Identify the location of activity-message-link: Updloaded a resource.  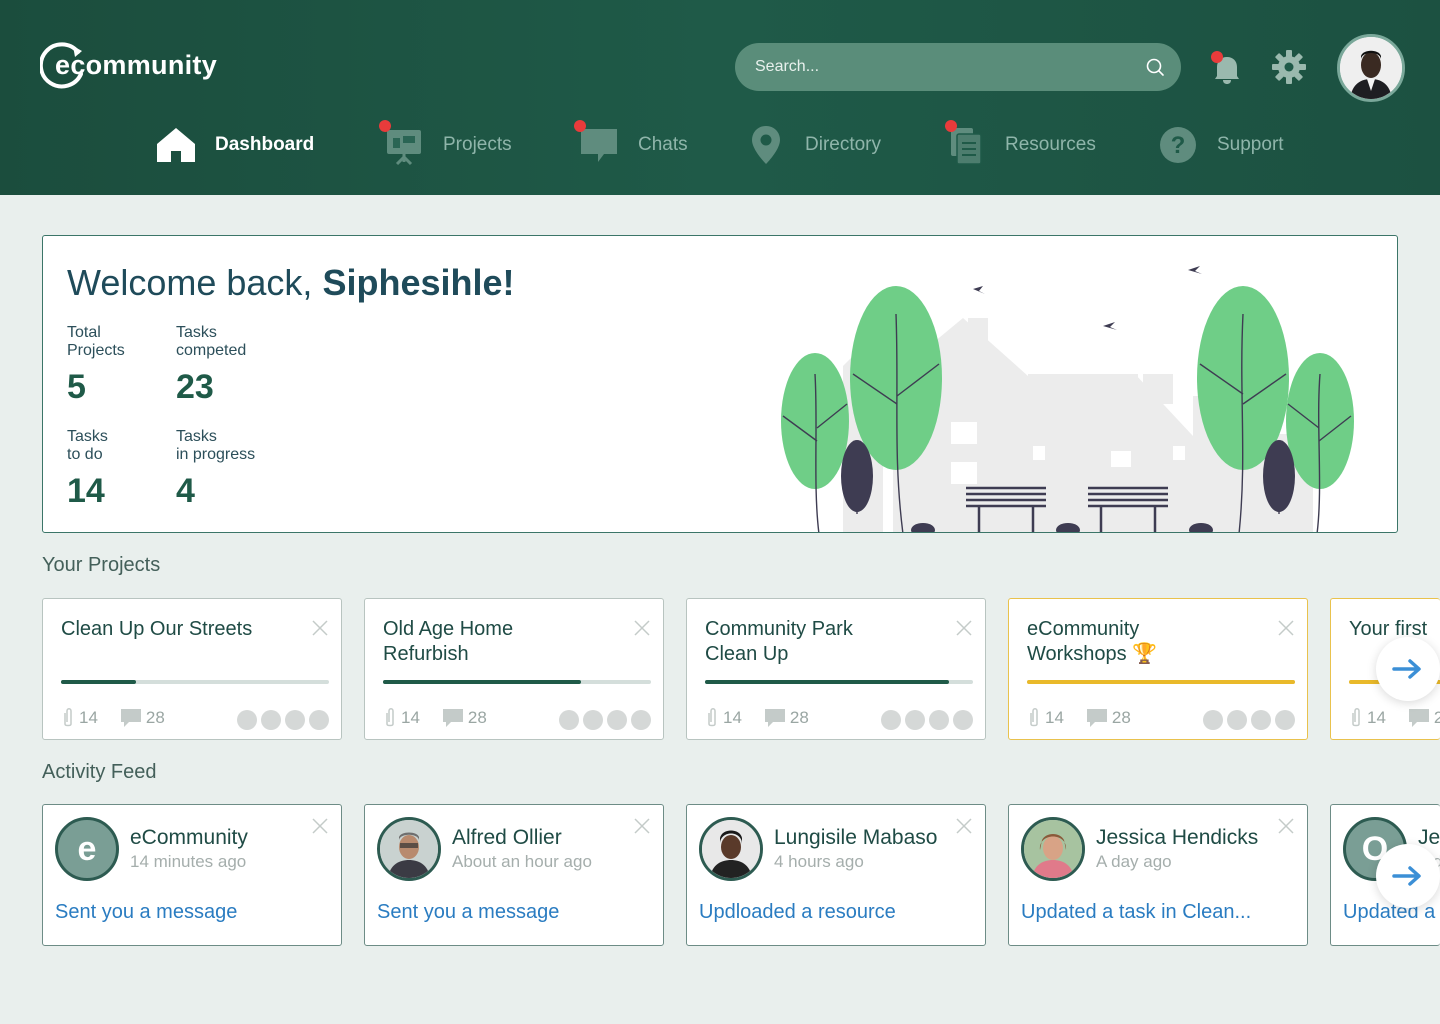
(834, 912).